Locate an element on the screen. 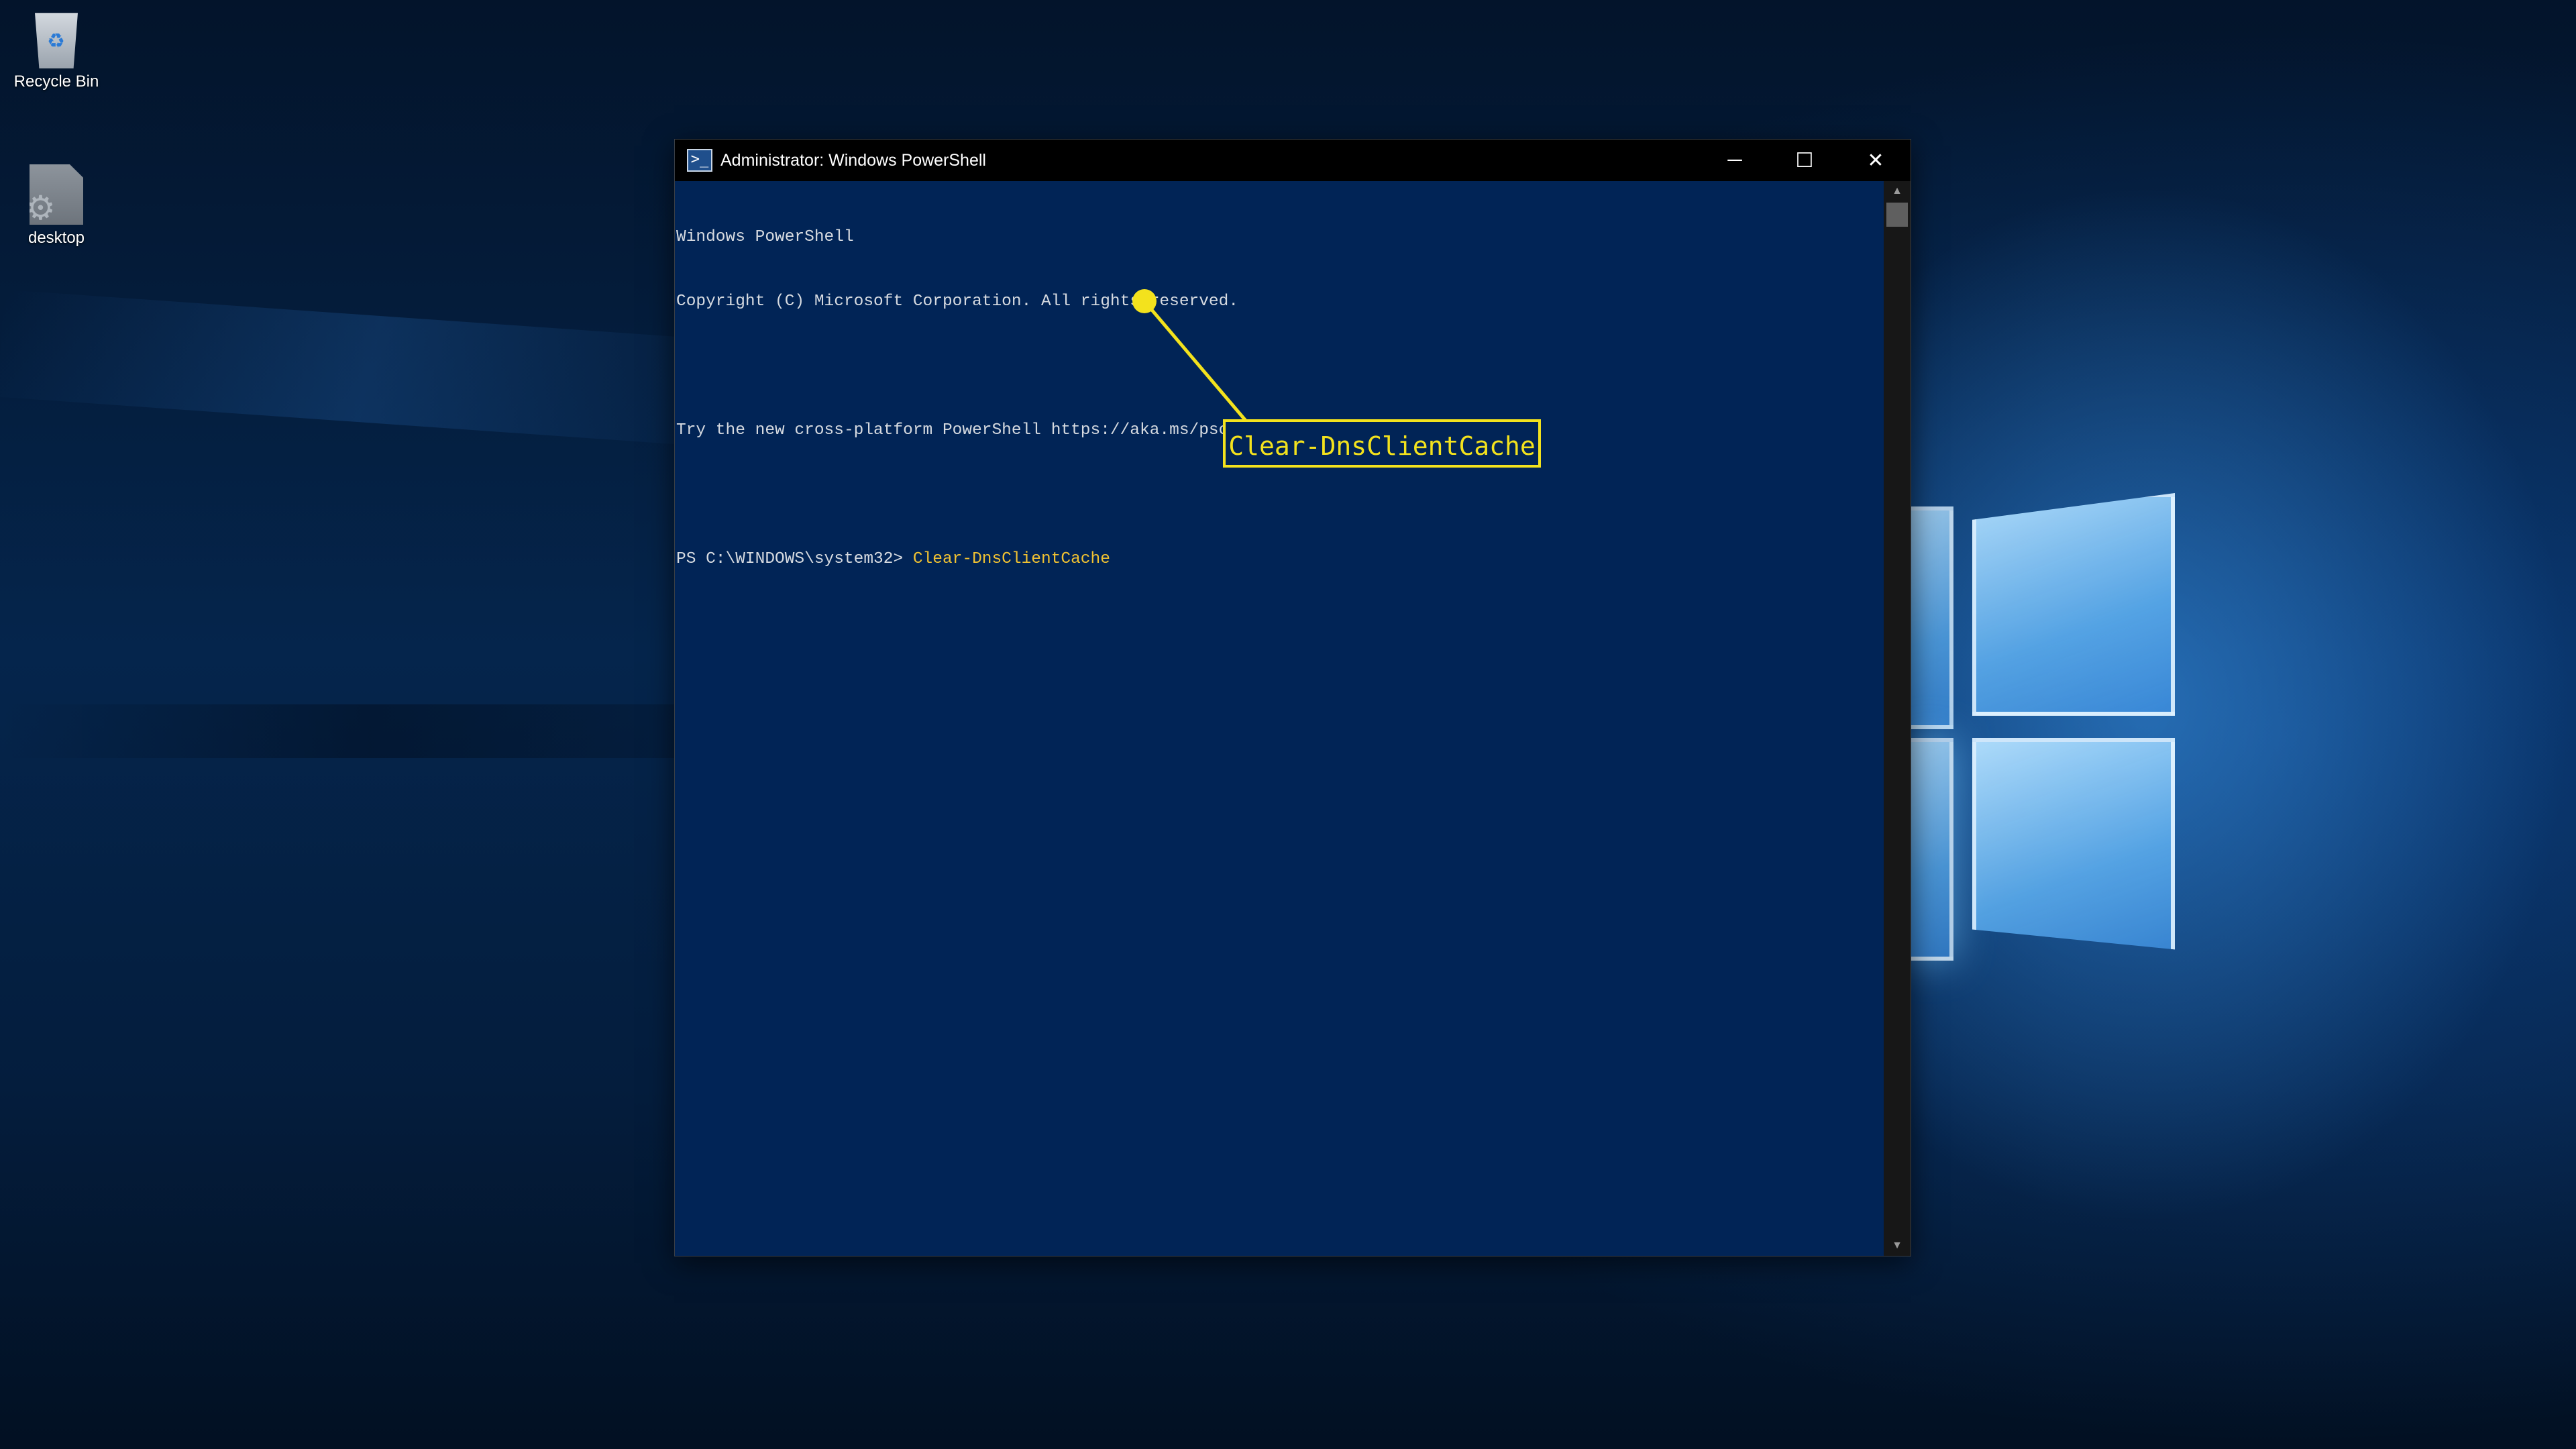 The height and width of the screenshot is (1449, 2576). scroll-up-icon: ▲ is located at coordinates (1897, 191).